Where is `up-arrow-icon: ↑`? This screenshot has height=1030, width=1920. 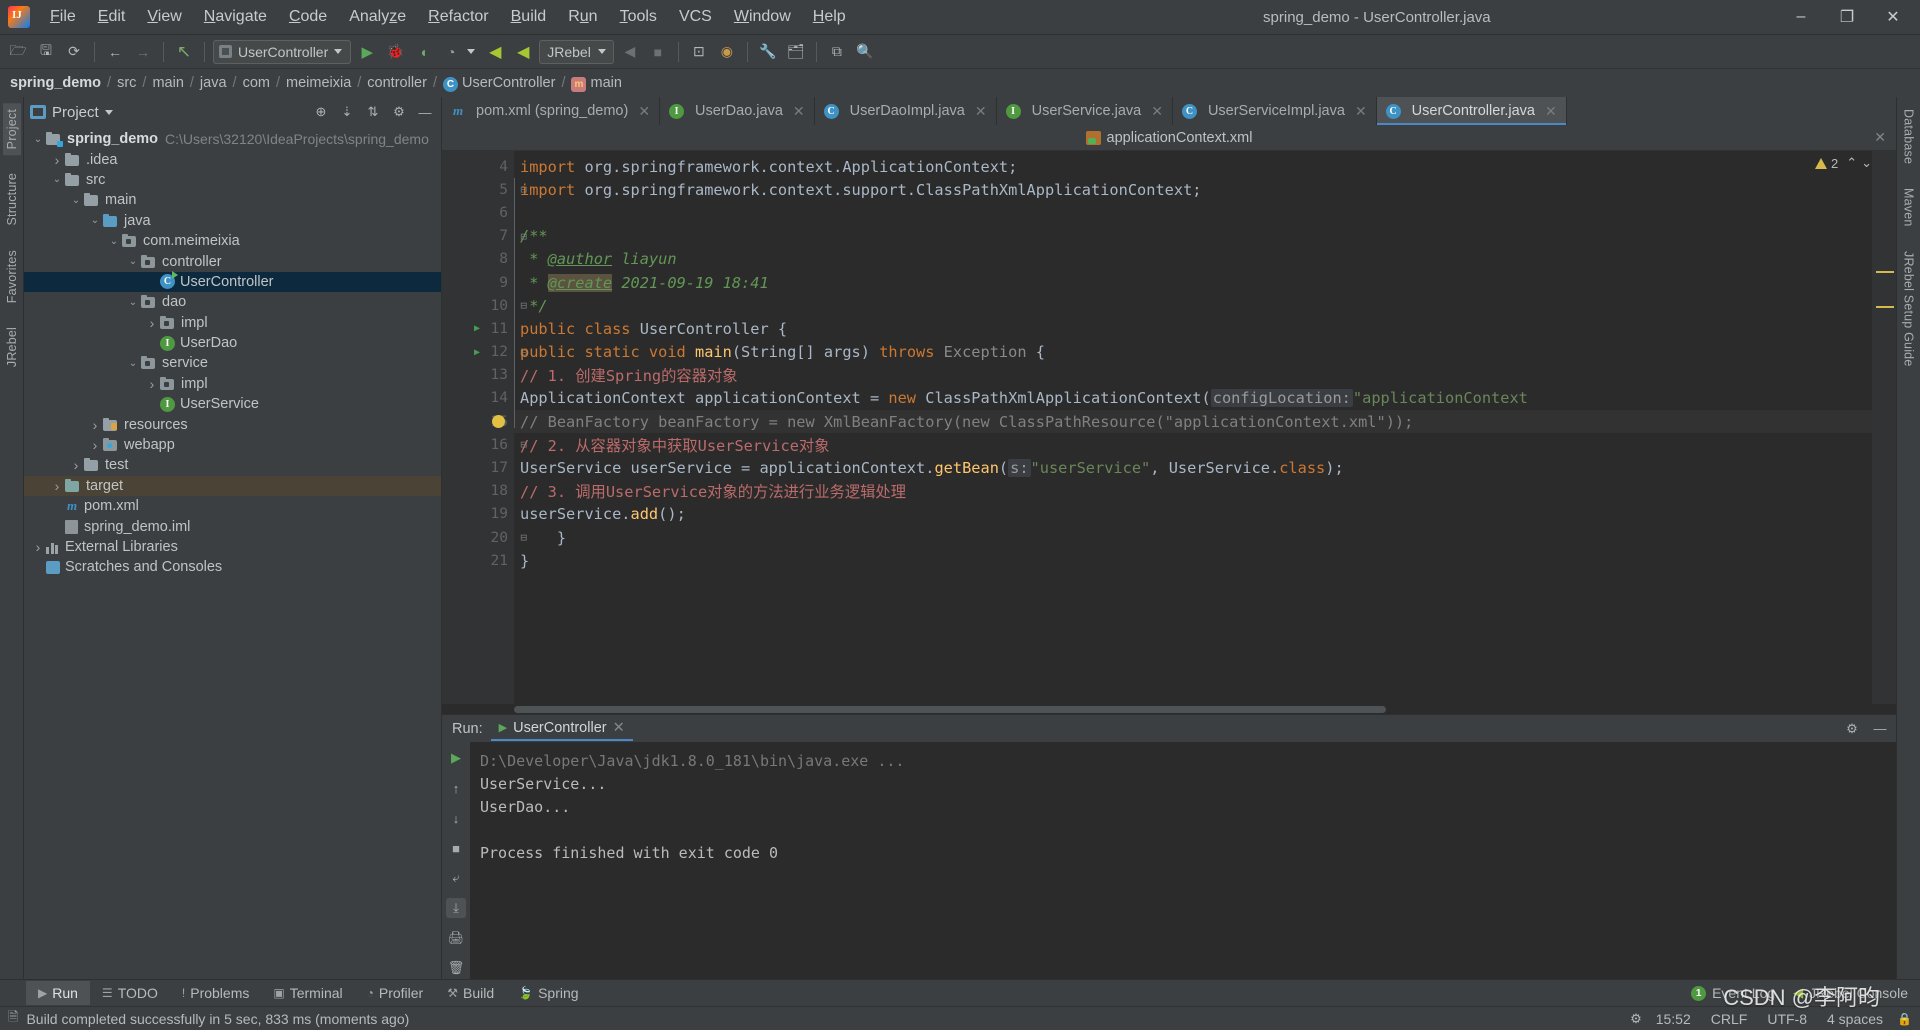
up-arrow-icon: ↑ is located at coordinates (456, 788).